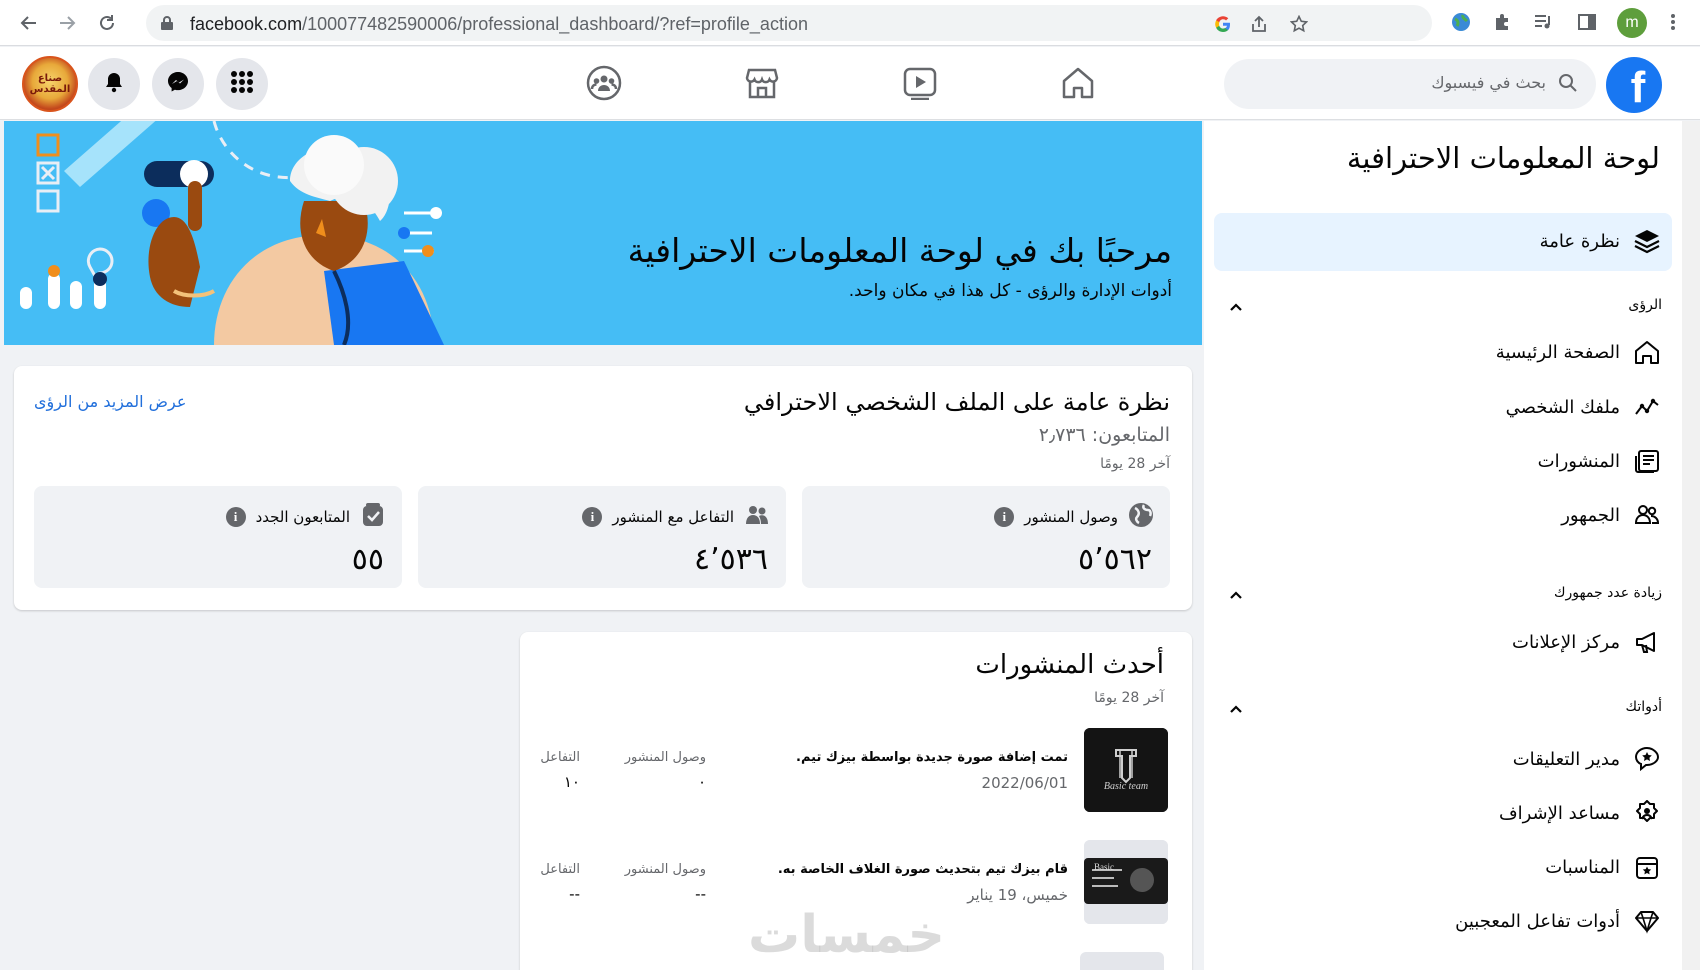  What do you see at coordinates (29, 23) in the screenshot?
I see `back-icon` at bounding box center [29, 23].